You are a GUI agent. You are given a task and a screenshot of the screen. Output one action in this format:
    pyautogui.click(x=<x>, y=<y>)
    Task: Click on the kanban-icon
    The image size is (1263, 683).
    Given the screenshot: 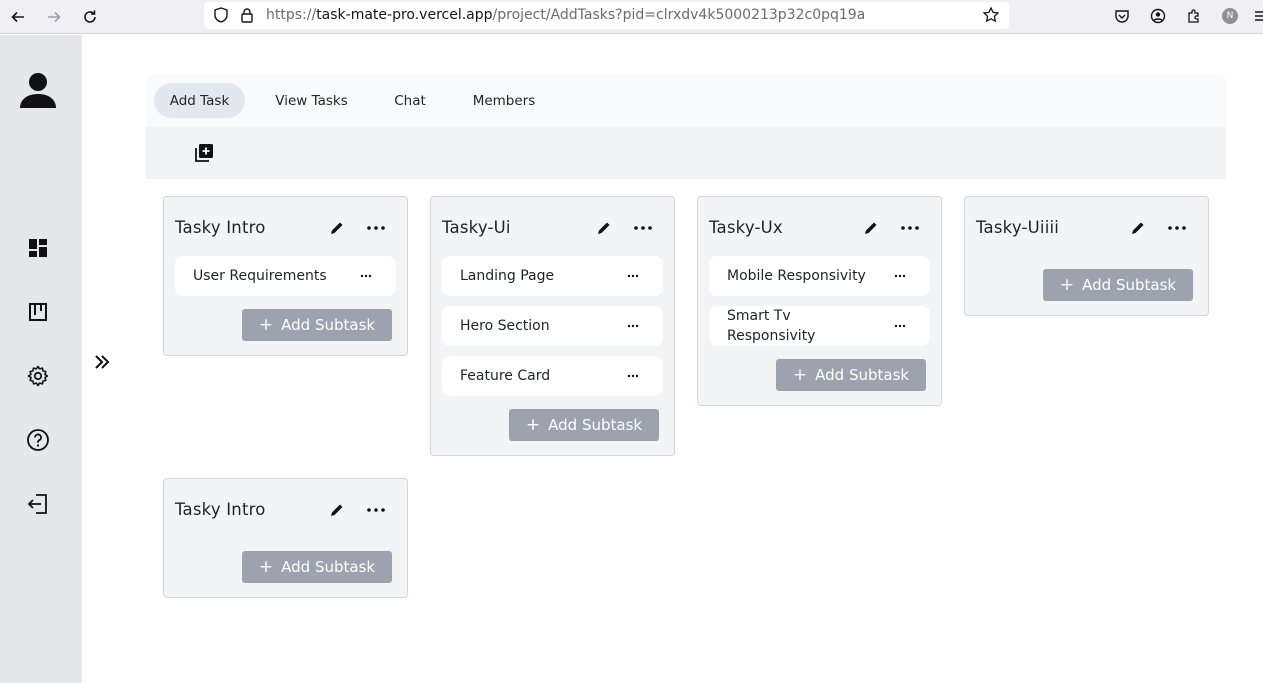 What is the action you would take?
    pyautogui.click(x=38, y=312)
    